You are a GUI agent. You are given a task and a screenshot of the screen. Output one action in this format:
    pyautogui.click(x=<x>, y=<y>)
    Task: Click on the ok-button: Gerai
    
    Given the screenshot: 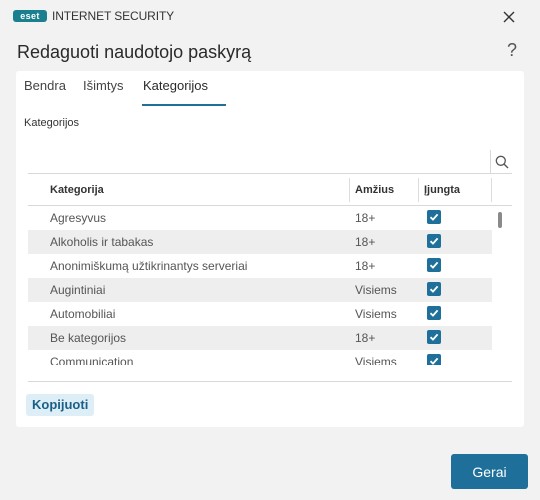 What is the action you would take?
    pyautogui.click(x=489, y=471)
    